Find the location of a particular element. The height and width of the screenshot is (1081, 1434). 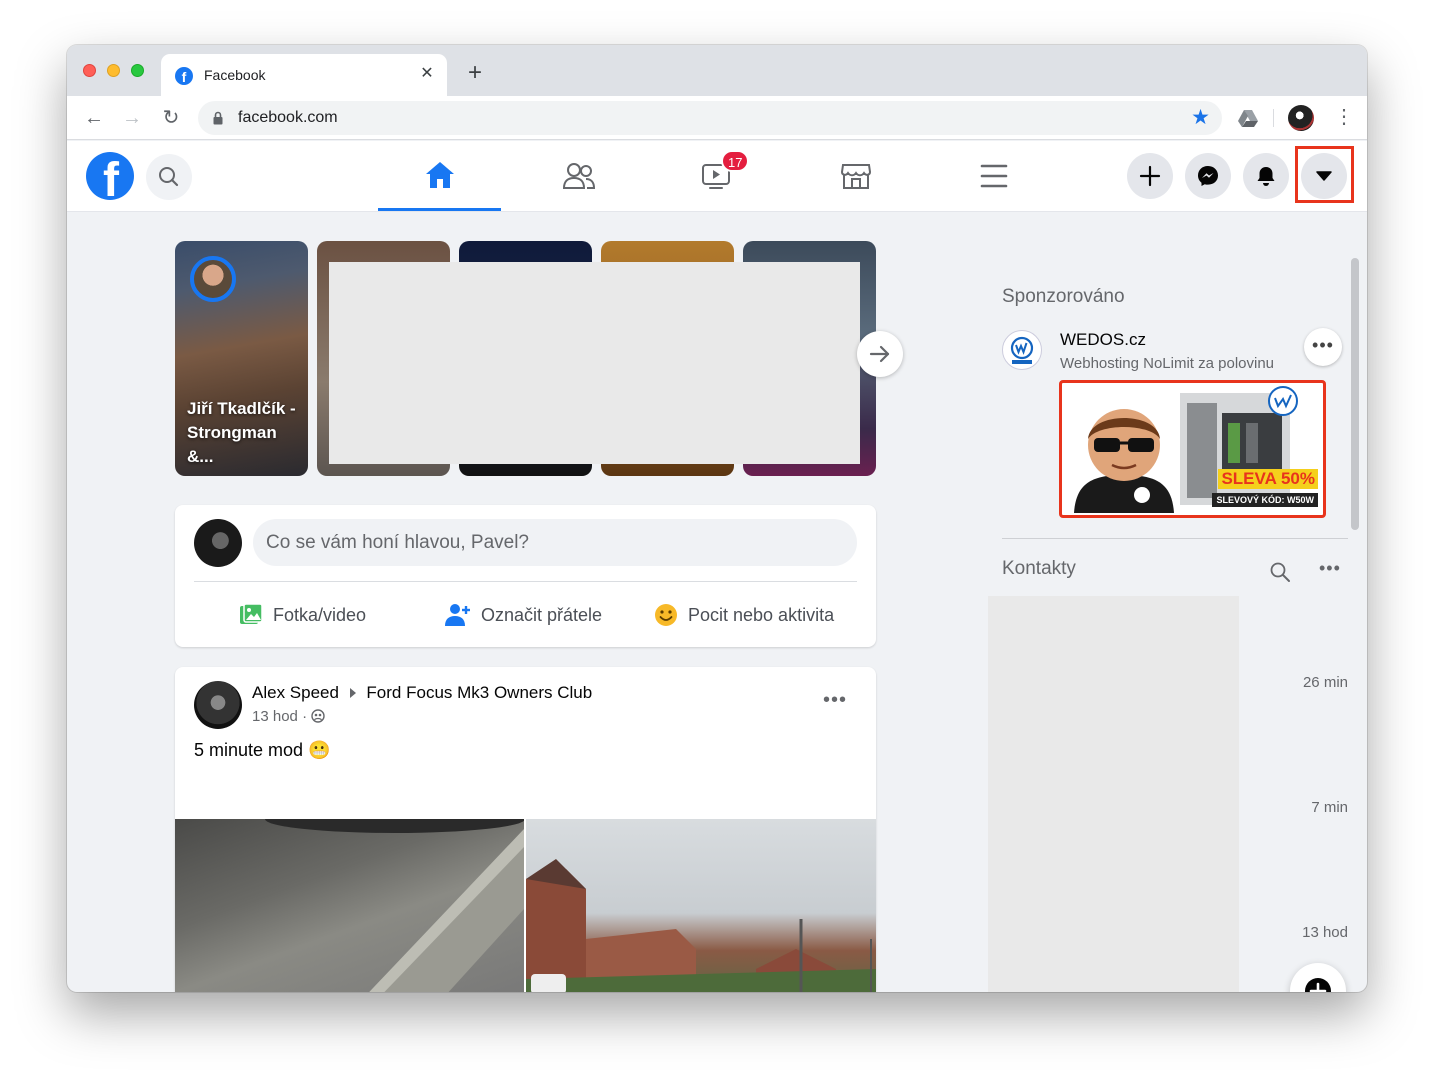

post-group-link: Ford Focus Mk3 Owners Club is located at coordinates (479, 692).